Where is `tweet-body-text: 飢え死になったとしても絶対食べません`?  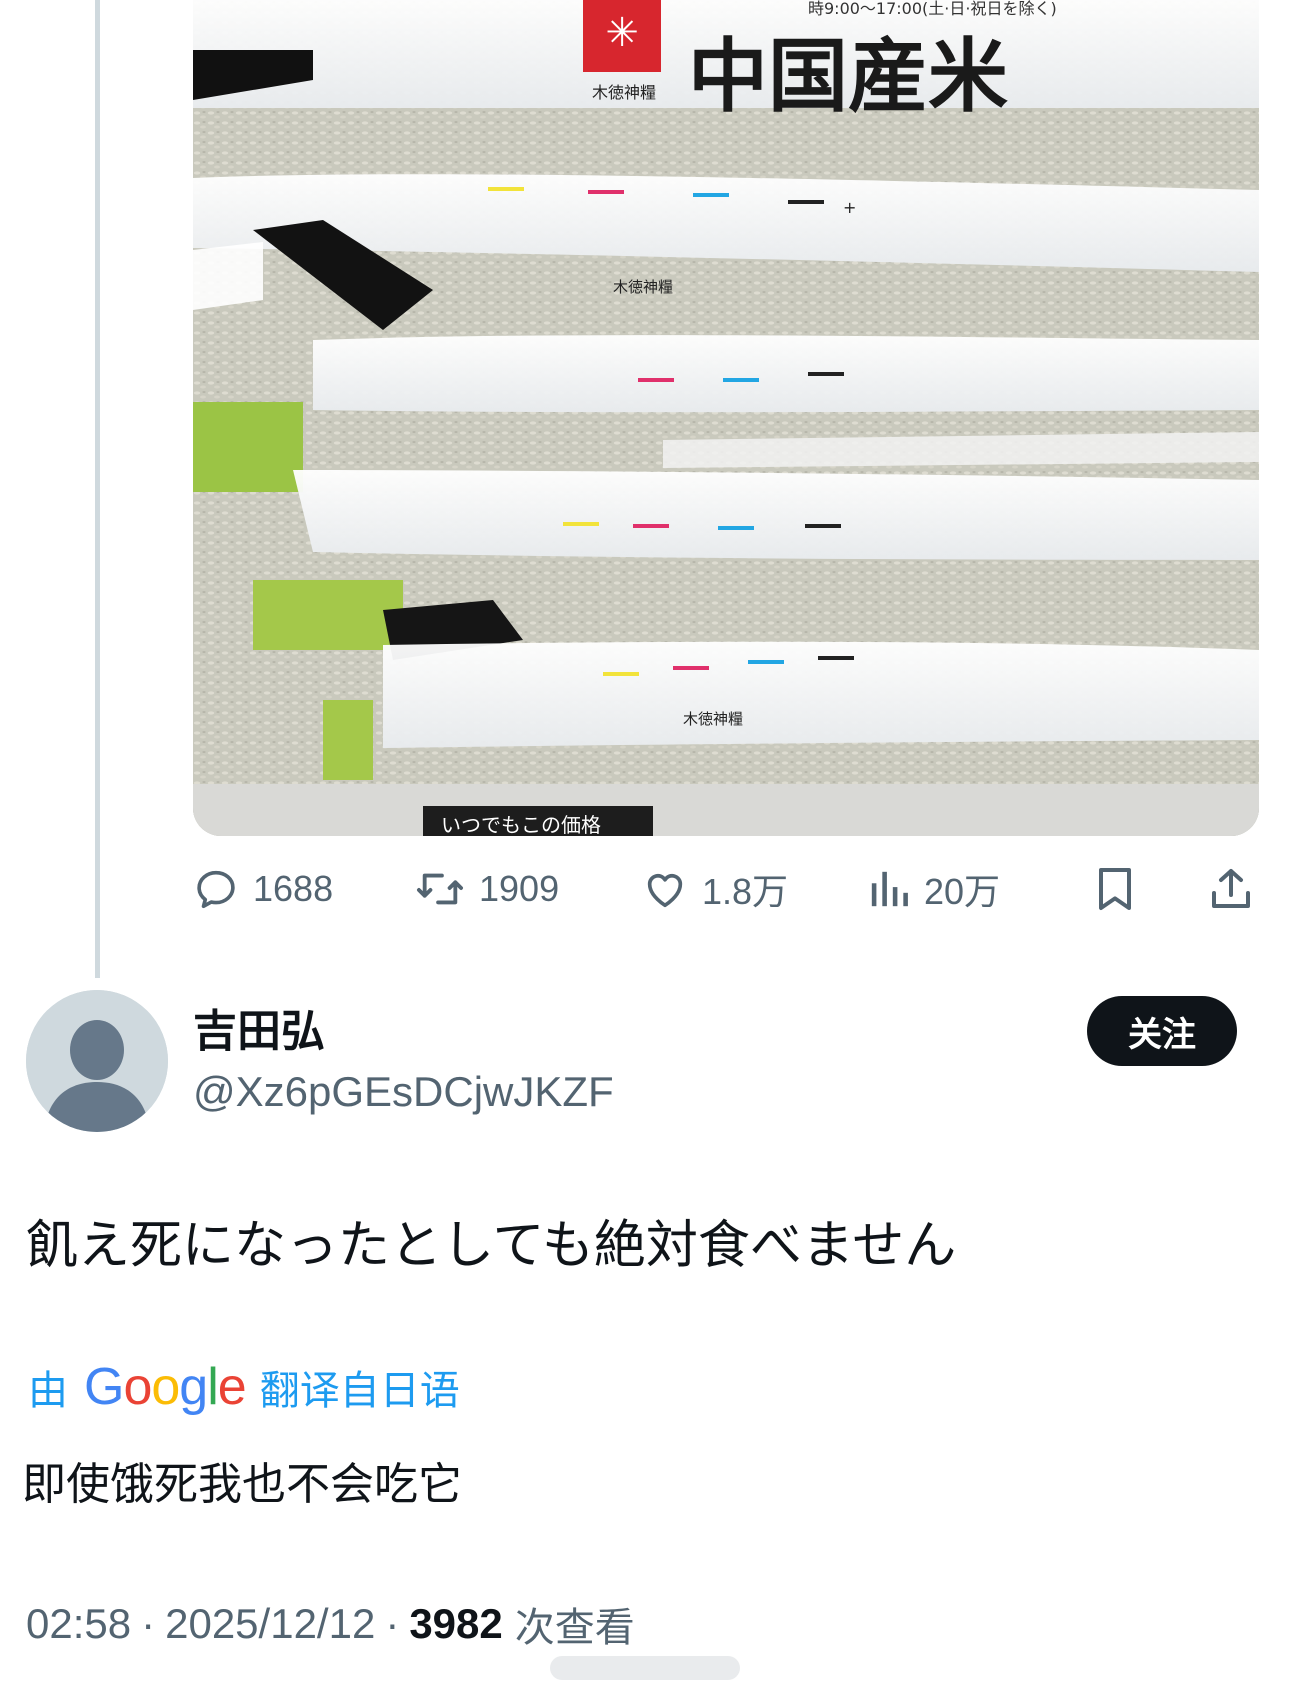
tweet-body-text: 飢え死になったとしても絶対食べません is located at coordinates (491, 1246).